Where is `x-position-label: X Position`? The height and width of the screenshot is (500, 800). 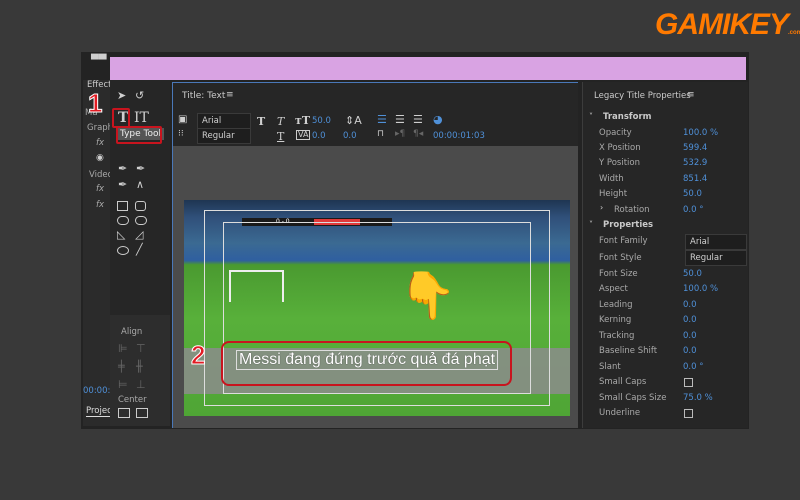 x-position-label: X Position is located at coordinates (620, 148).